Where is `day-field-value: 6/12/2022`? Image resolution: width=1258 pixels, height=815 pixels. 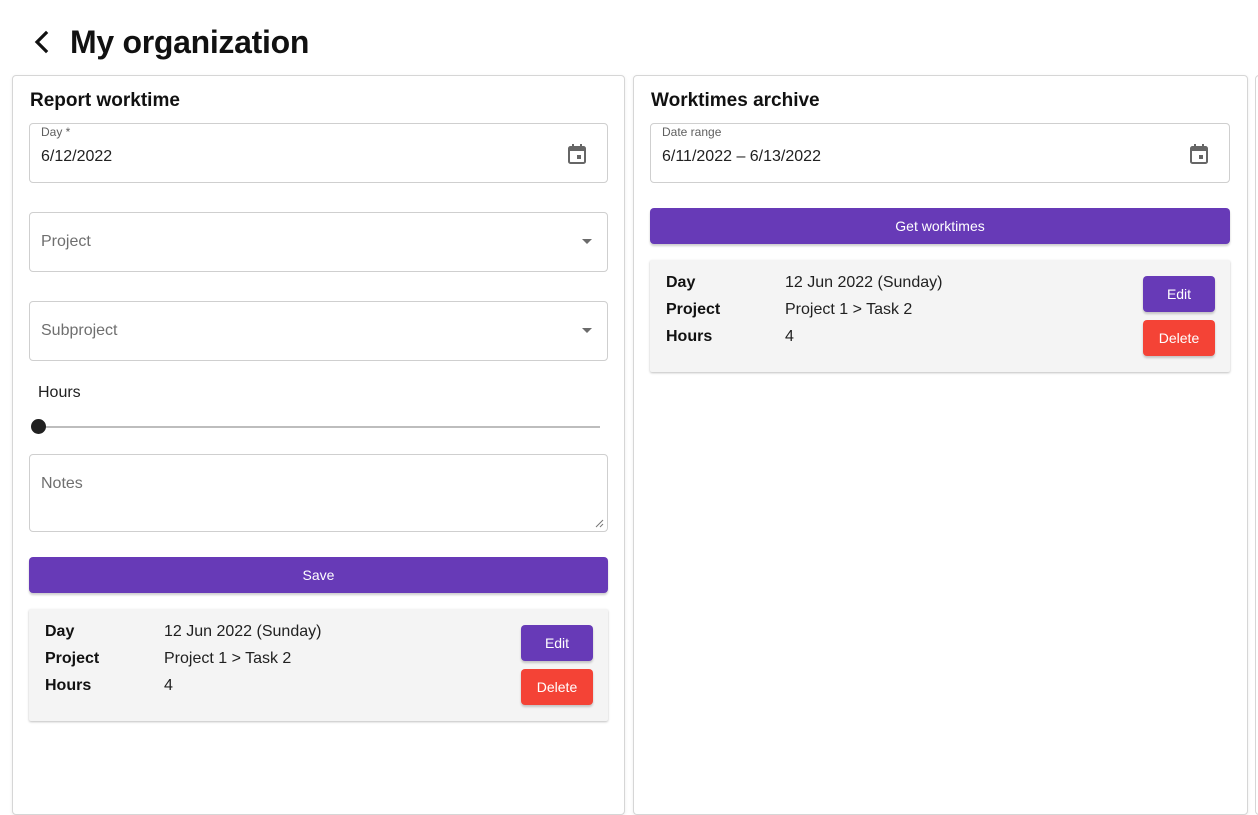
day-field-value: 6/12/2022 is located at coordinates (77, 156).